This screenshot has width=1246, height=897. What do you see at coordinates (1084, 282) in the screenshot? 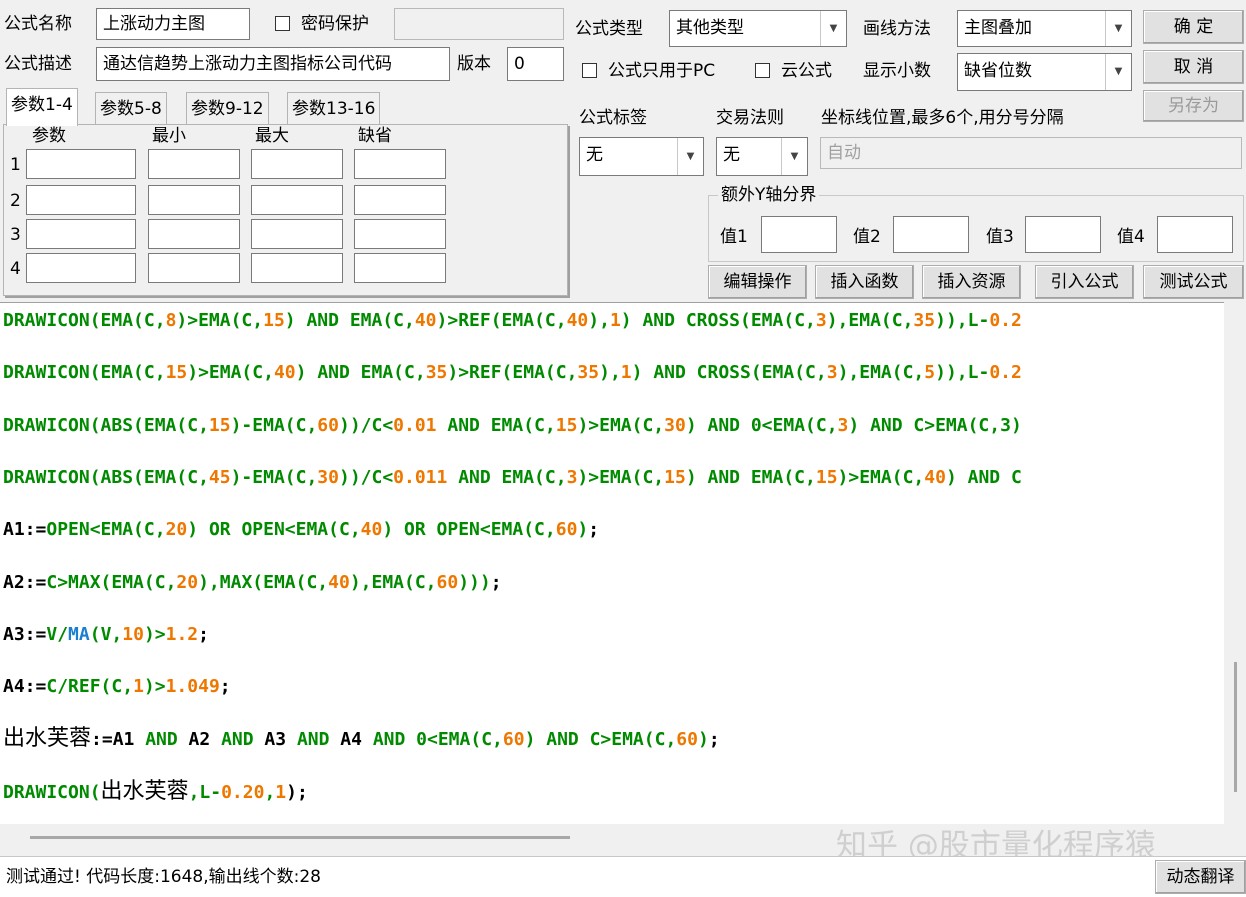
I see `import-formula-button: 引入公式` at bounding box center [1084, 282].